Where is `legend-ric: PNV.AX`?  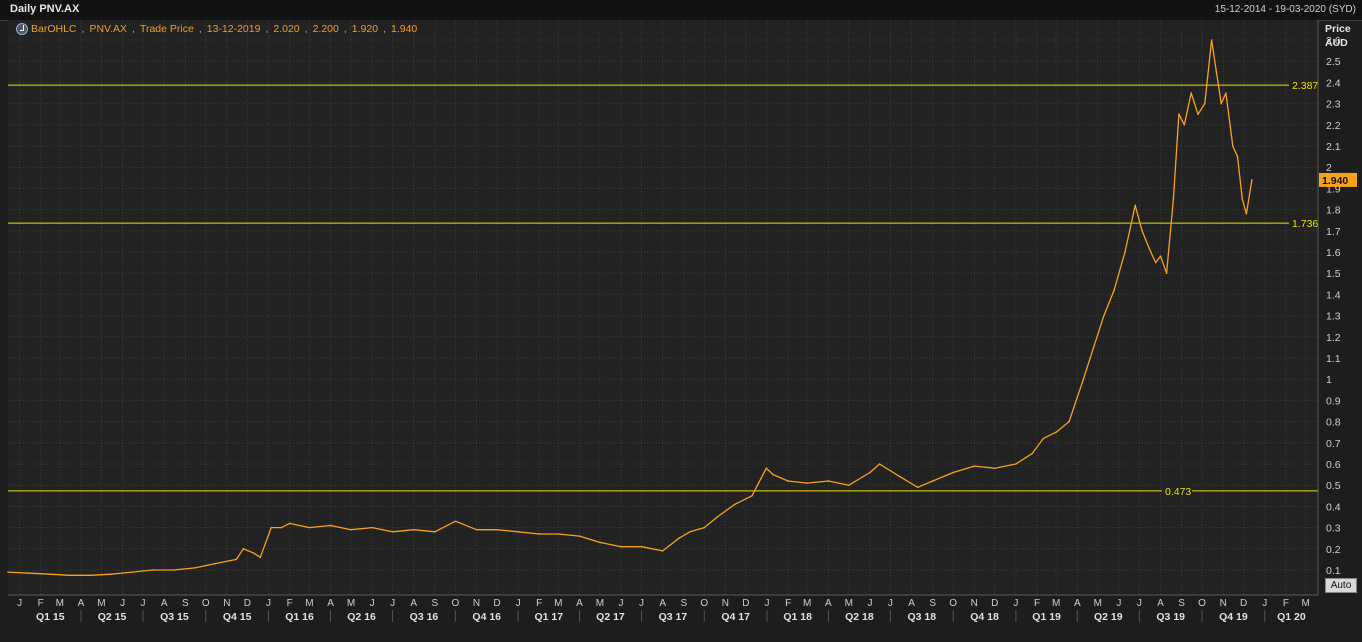
legend-ric: PNV.AX is located at coordinates (108, 29).